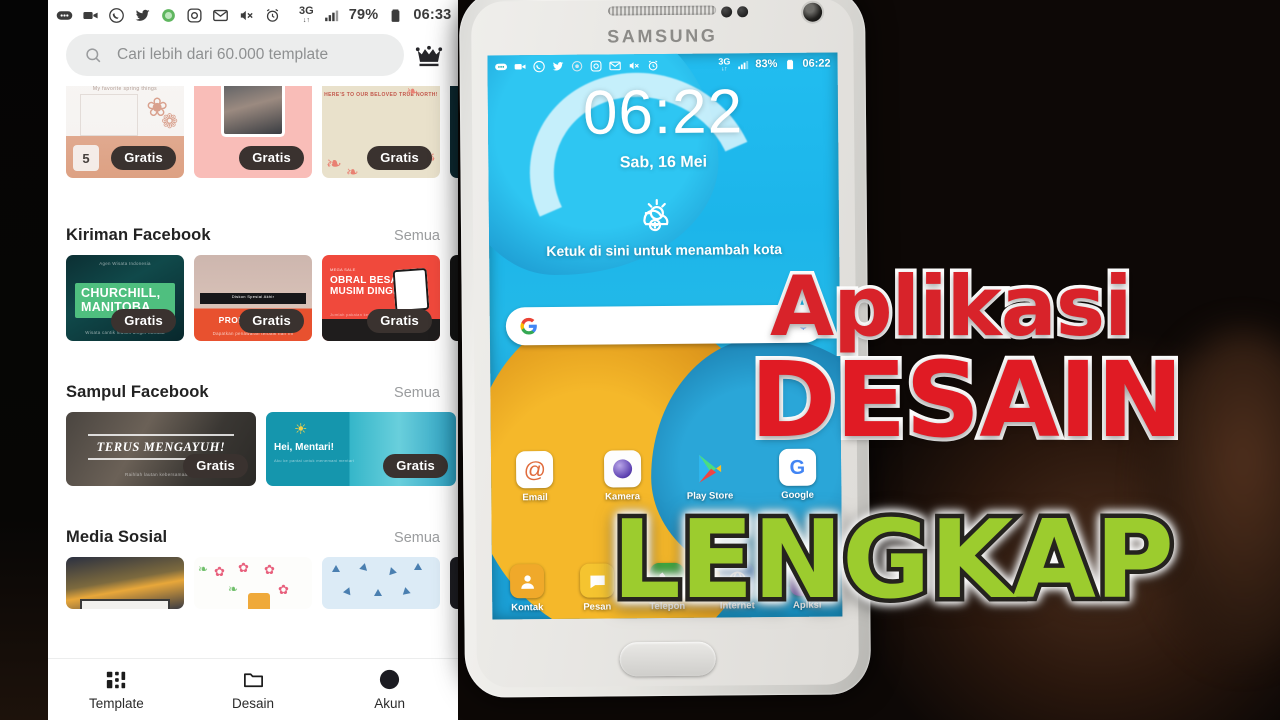  I want to click on left-dark-edge, so click(24, 360).